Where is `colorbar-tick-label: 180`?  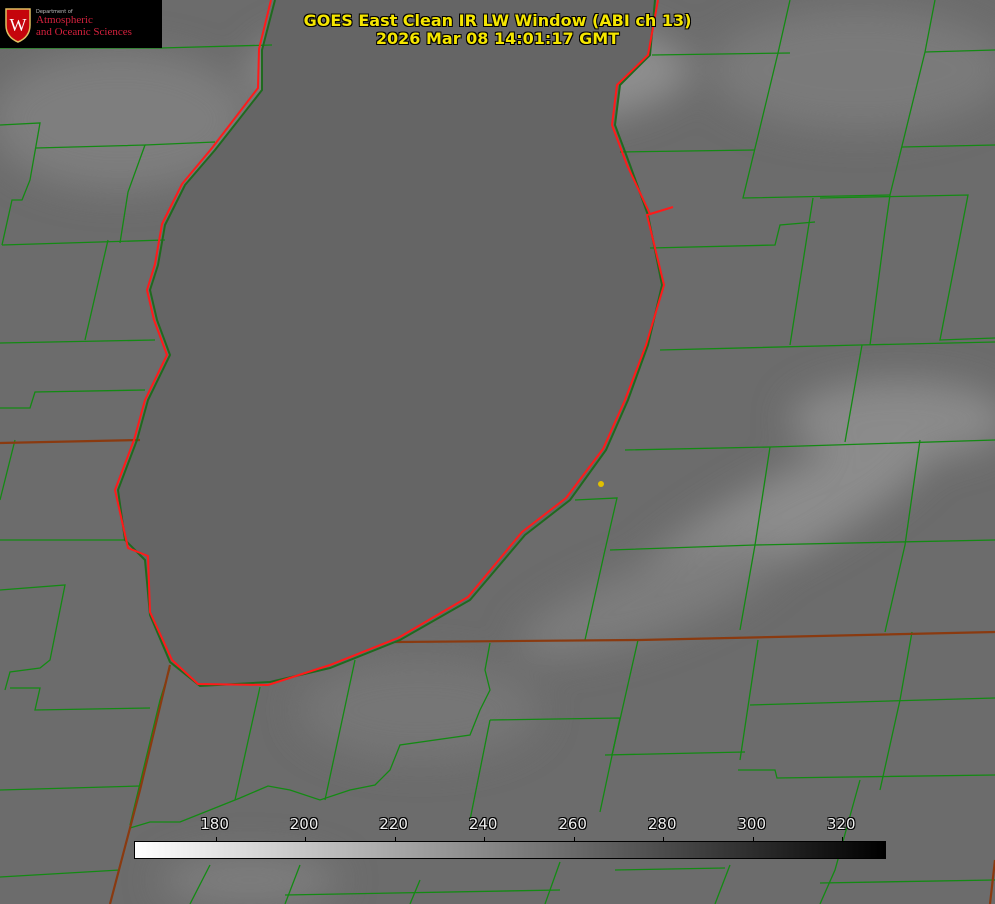
colorbar-tick-label: 180 is located at coordinates (214, 824).